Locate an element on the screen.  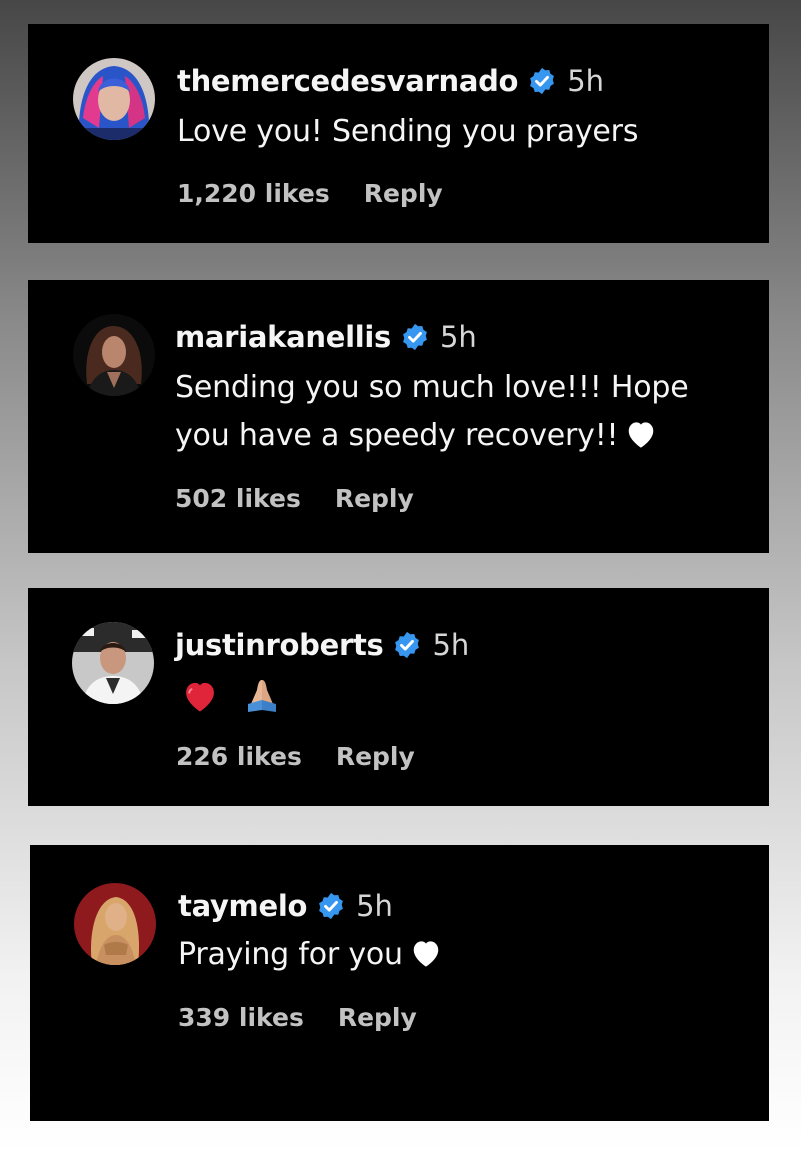
username: mariakanellis is located at coordinates (283, 337).